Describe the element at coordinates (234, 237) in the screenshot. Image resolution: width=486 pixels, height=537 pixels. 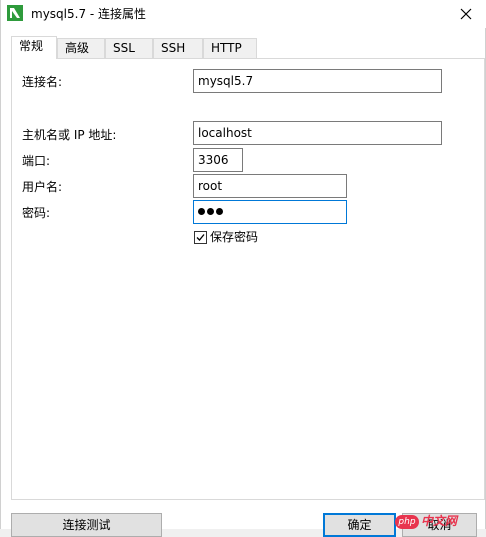
I see `save-password-label: 保存密码` at that location.